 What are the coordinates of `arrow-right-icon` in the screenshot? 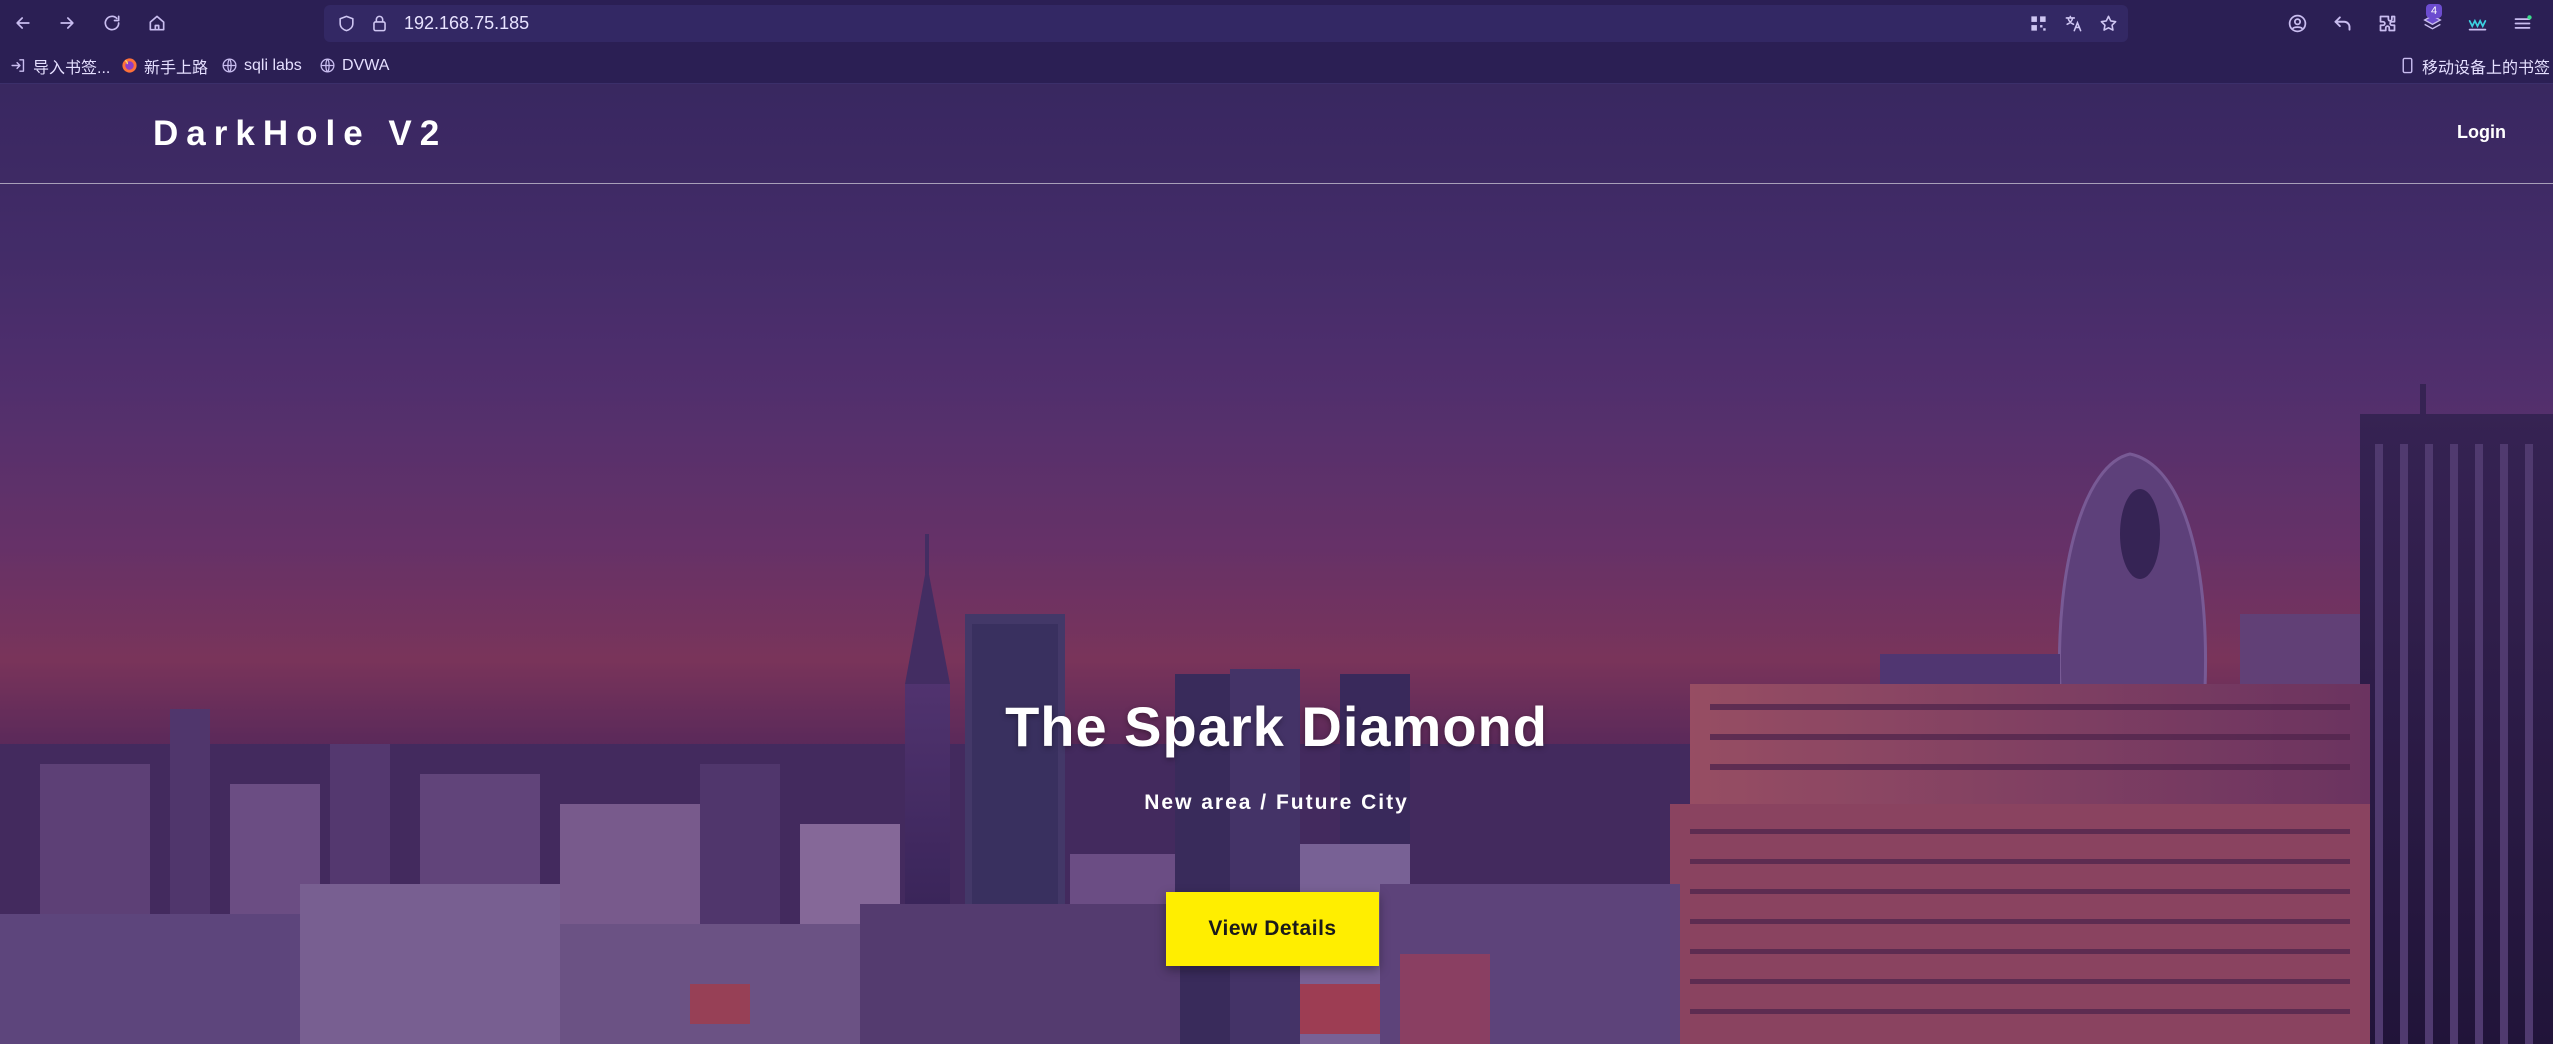 It's located at (67, 23).